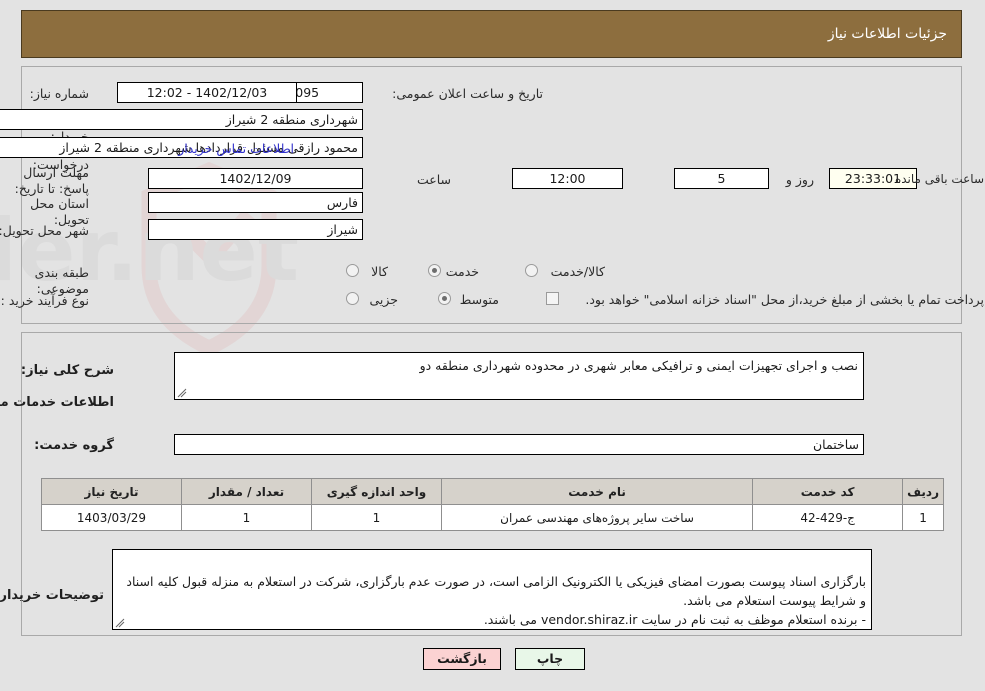 This screenshot has width=985, height=691. Describe the element at coordinates (208, 92) in the screenshot. I see `announce-datetime-field: 1402/12/03 - 12:02` at that location.